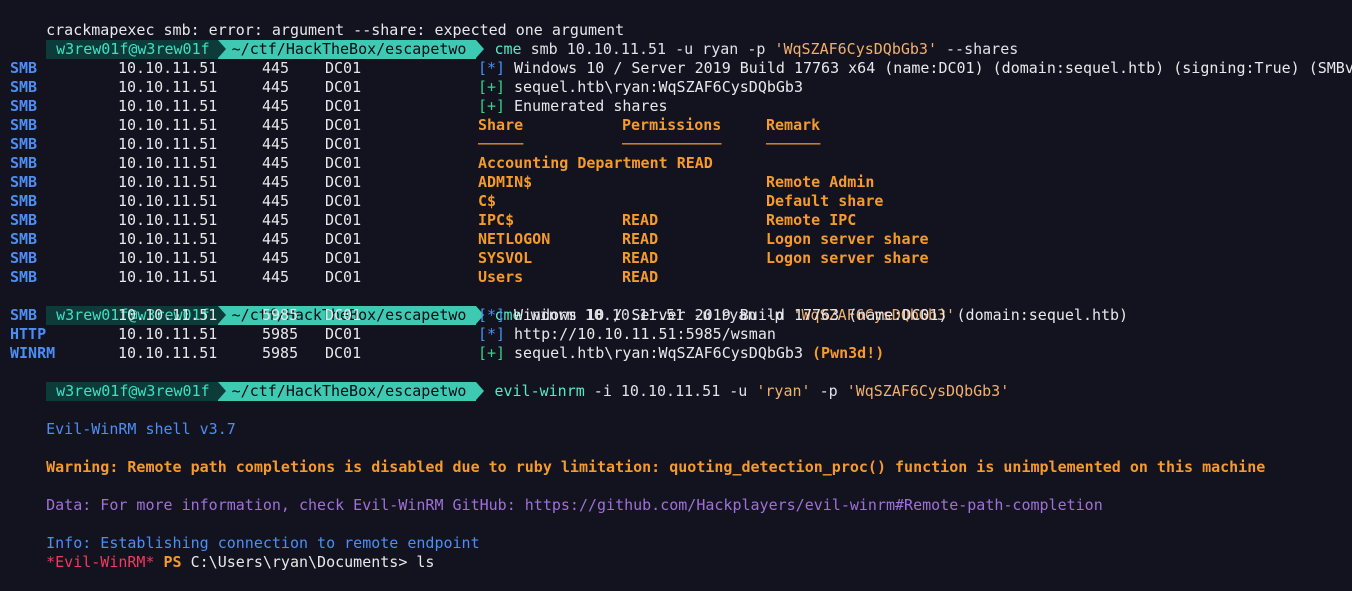  What do you see at coordinates (514, 239) in the screenshot?
I see `share-name: NETLOGON` at bounding box center [514, 239].